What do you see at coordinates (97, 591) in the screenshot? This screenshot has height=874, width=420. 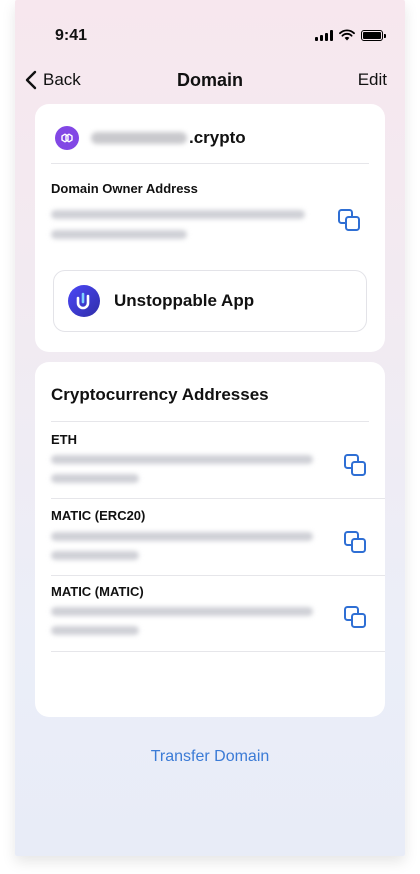 I see `address-row-label: MATIC (MATIC)` at bounding box center [97, 591].